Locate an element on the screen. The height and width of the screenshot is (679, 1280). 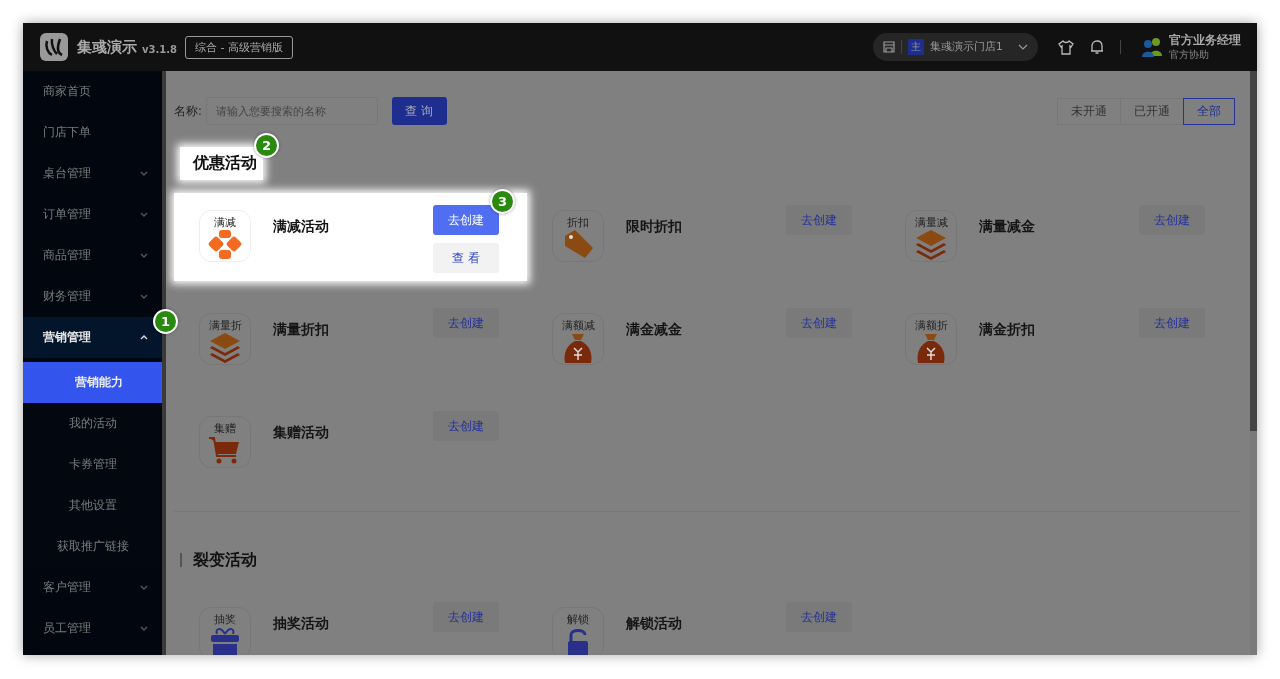
activity-name: 抽奖活动 is located at coordinates (301, 624).